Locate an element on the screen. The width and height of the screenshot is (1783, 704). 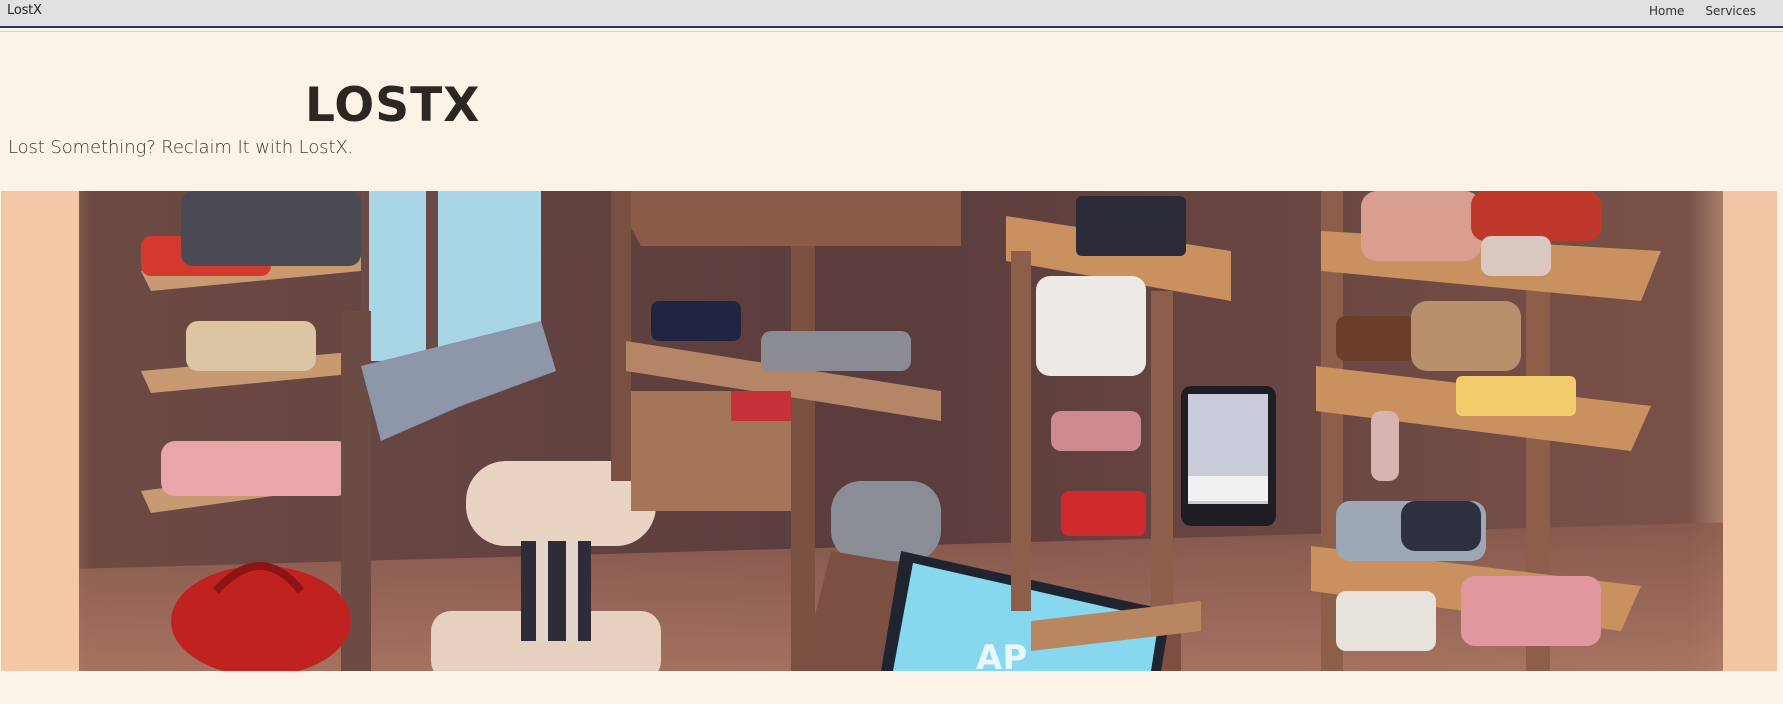
tagline: Lost Something? Reclaim It with LostX. is located at coordinates (181, 147).